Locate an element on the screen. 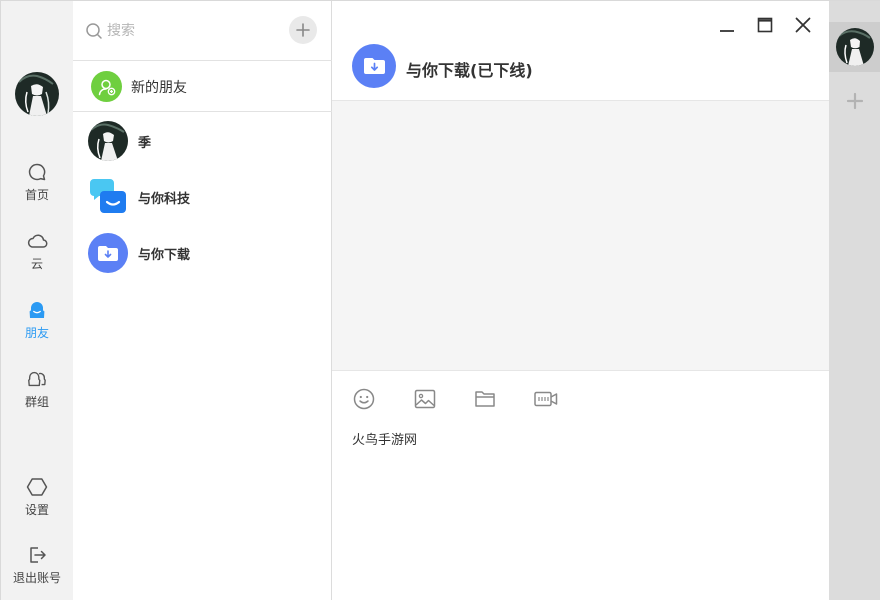  minimize-icon is located at coordinates (727, 31).